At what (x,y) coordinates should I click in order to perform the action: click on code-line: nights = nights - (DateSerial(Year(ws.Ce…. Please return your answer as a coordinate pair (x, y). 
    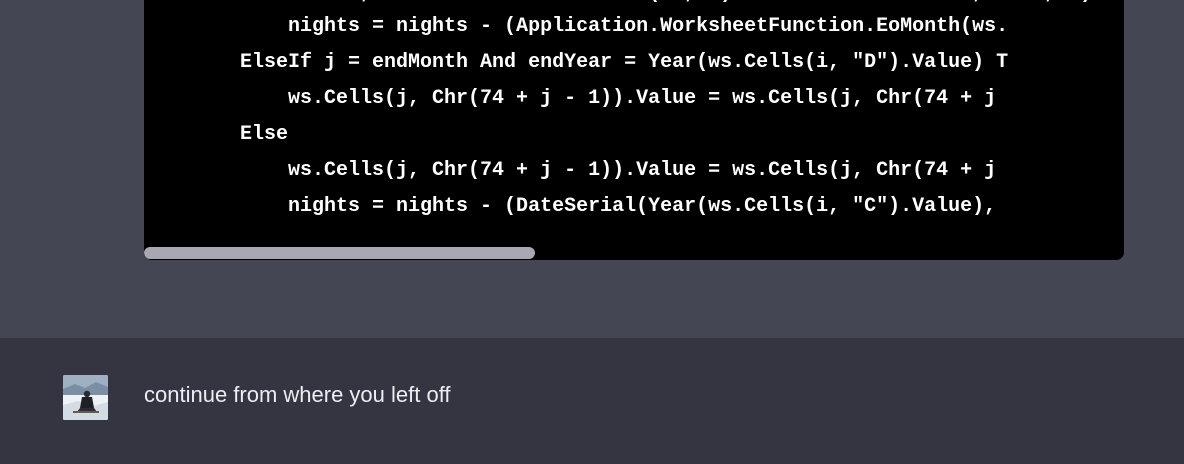
    Looking at the image, I should click on (570, 206).